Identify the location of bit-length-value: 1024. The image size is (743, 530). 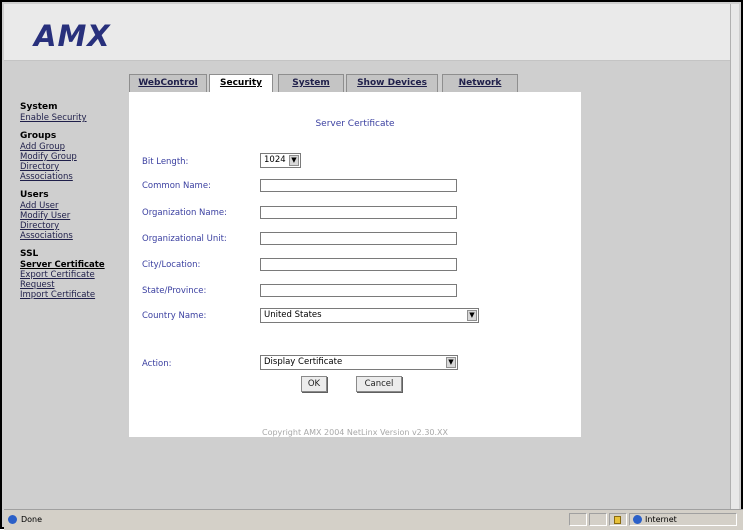
(275, 160).